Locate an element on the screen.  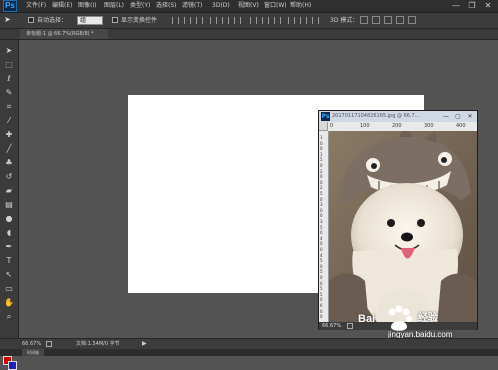
document-tab: 未标题-1 @ 66.7%(RGB/8) * is located at coordinates (64, 34).